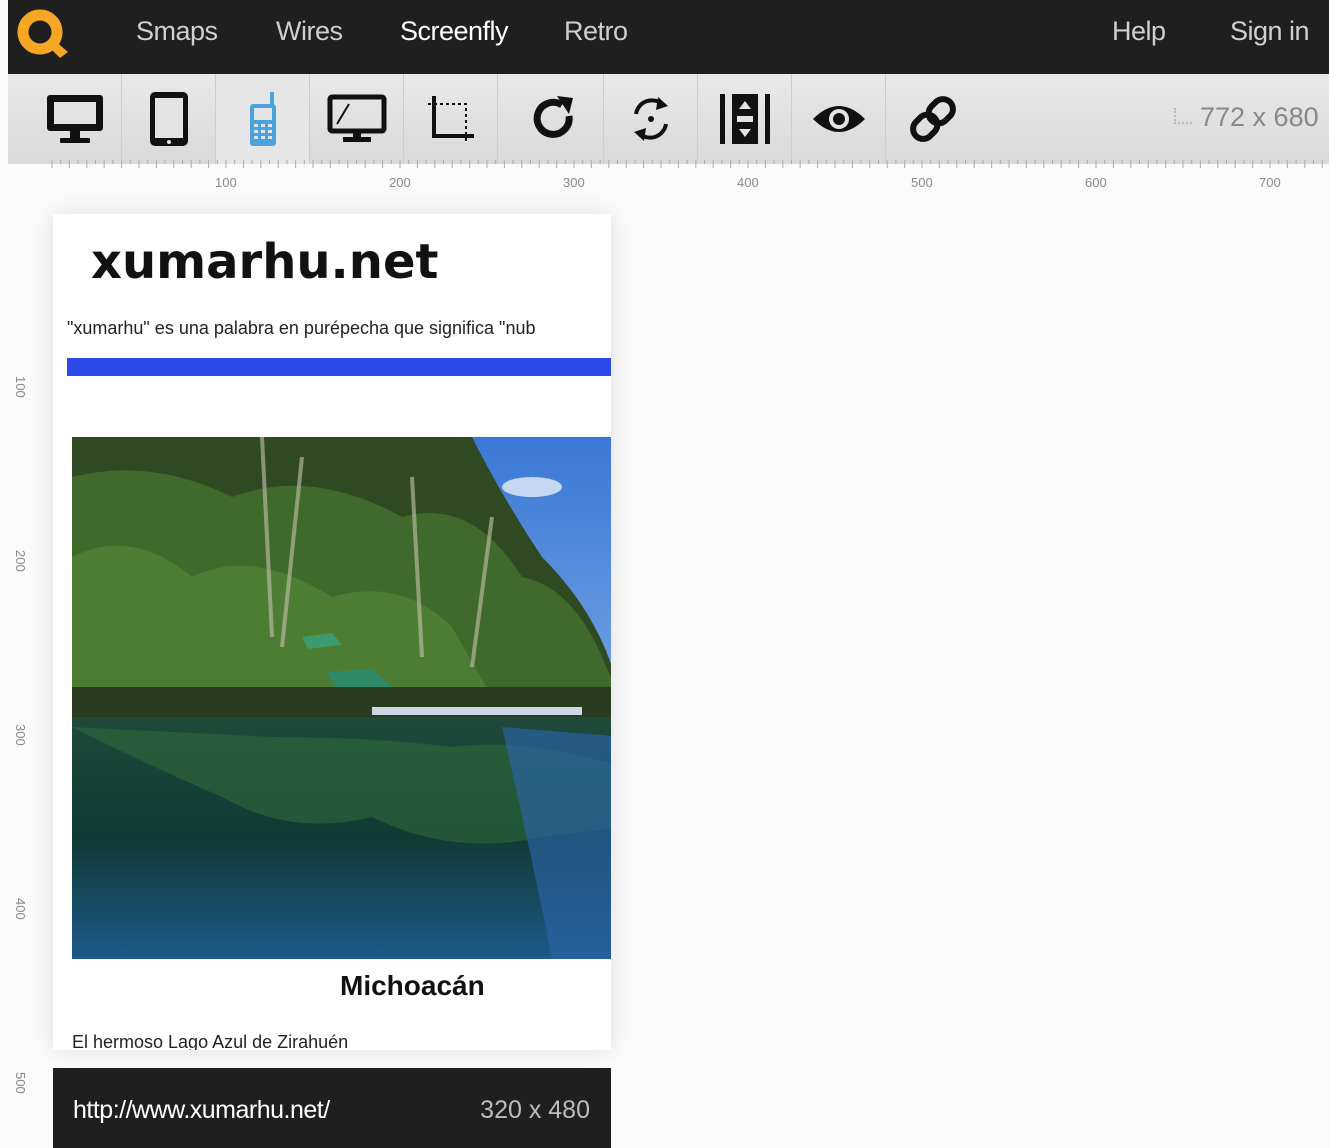  I want to click on viewport-dimensions-text: 772 x 680, so click(1259, 117).